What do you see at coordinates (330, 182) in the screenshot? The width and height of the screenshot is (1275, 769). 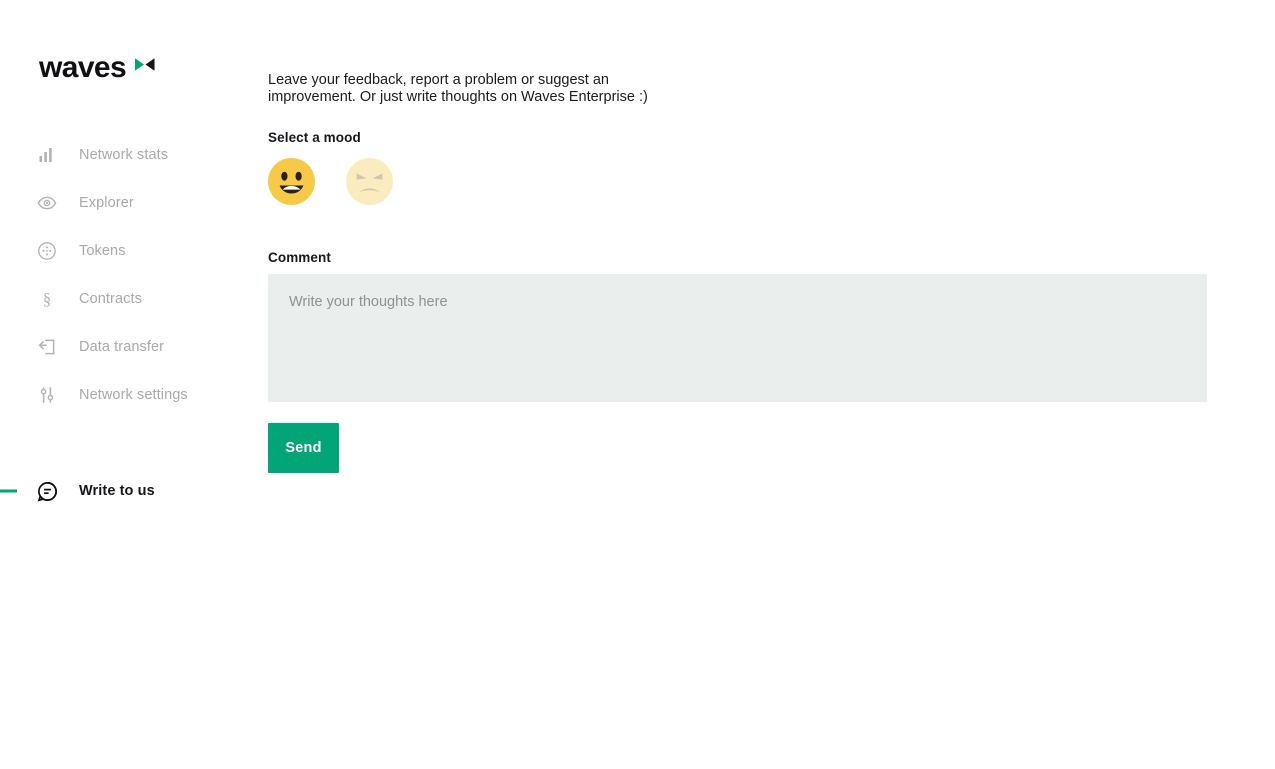 I see `mood-options-row` at bounding box center [330, 182].